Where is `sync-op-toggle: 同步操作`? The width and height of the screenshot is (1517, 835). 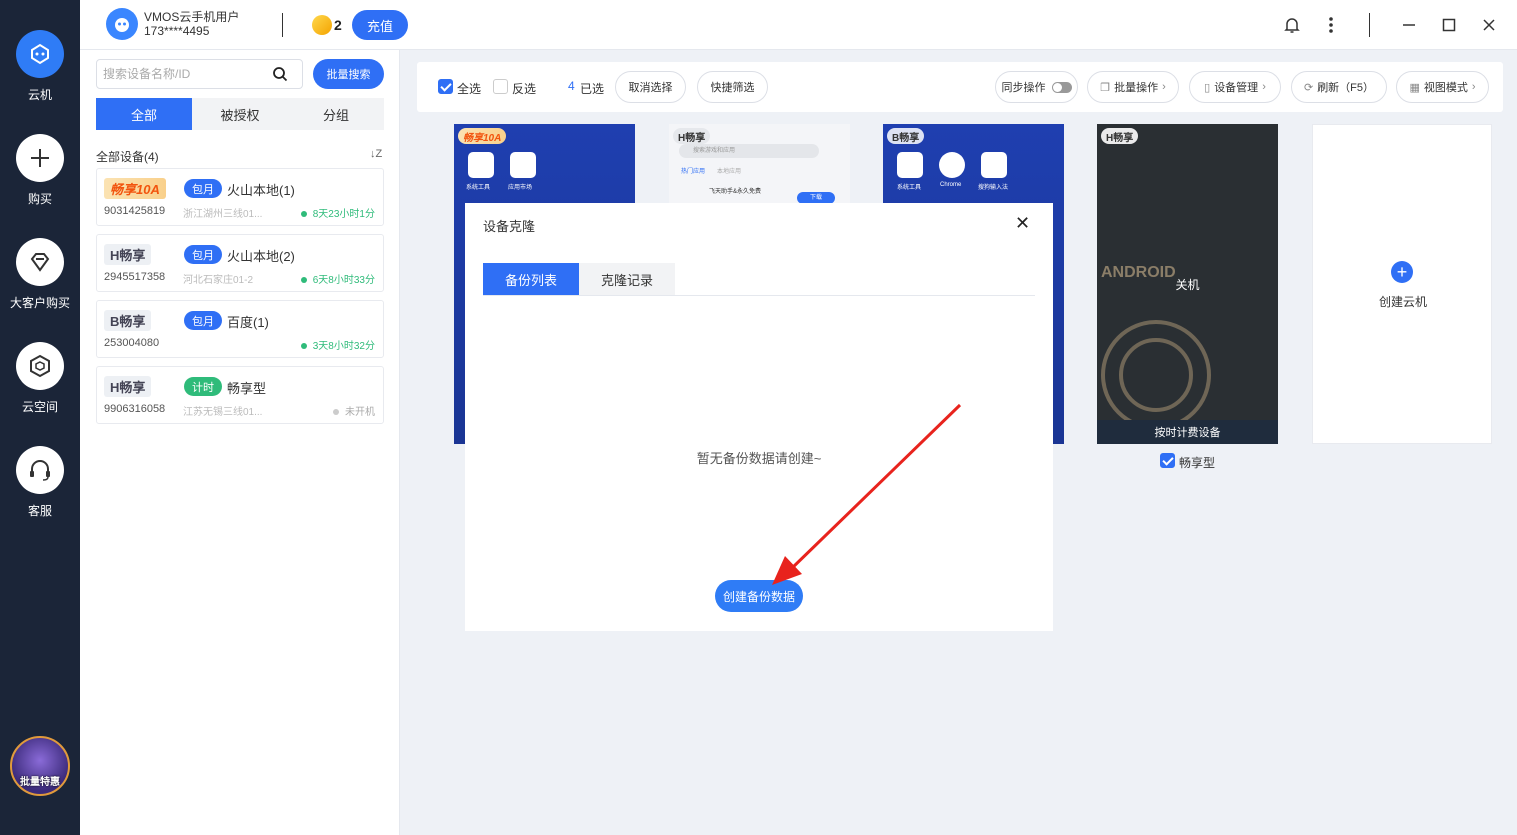 sync-op-toggle: 同步操作 is located at coordinates (1036, 87).